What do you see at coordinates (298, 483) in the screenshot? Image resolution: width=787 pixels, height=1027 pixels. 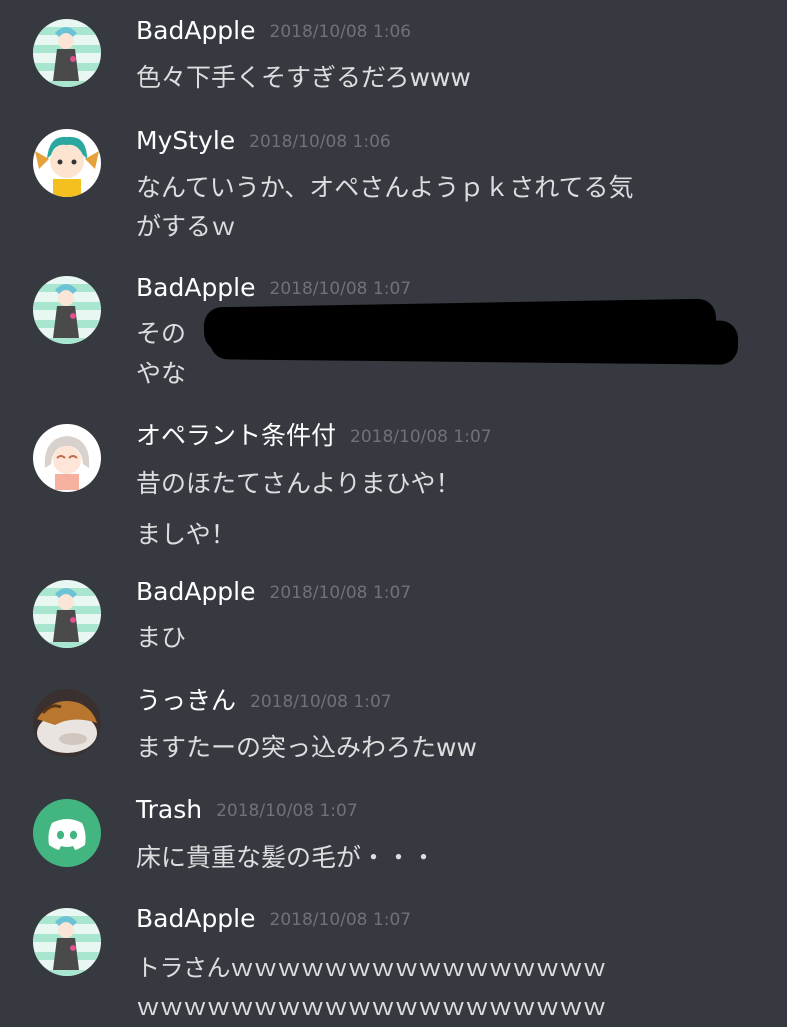 I see `message-text: 昔のほたてさんよりまひや！` at bounding box center [298, 483].